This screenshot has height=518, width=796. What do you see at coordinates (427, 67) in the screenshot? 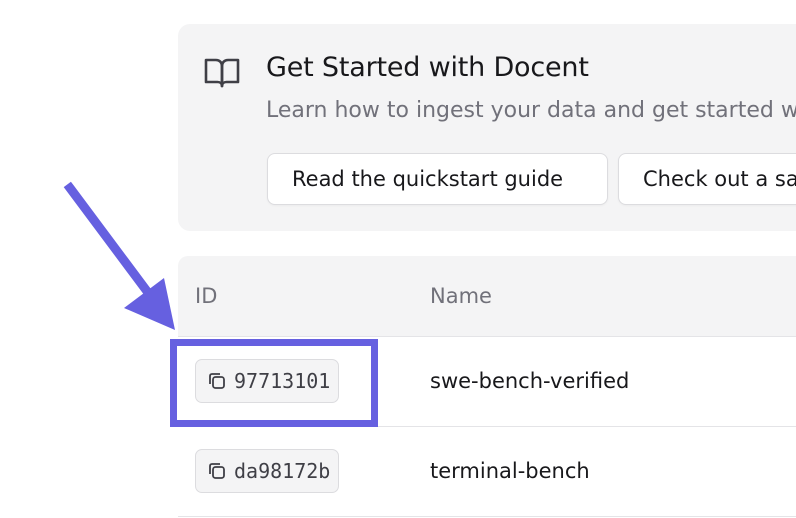
I see `card-title: Get Started with Docent` at bounding box center [427, 67].